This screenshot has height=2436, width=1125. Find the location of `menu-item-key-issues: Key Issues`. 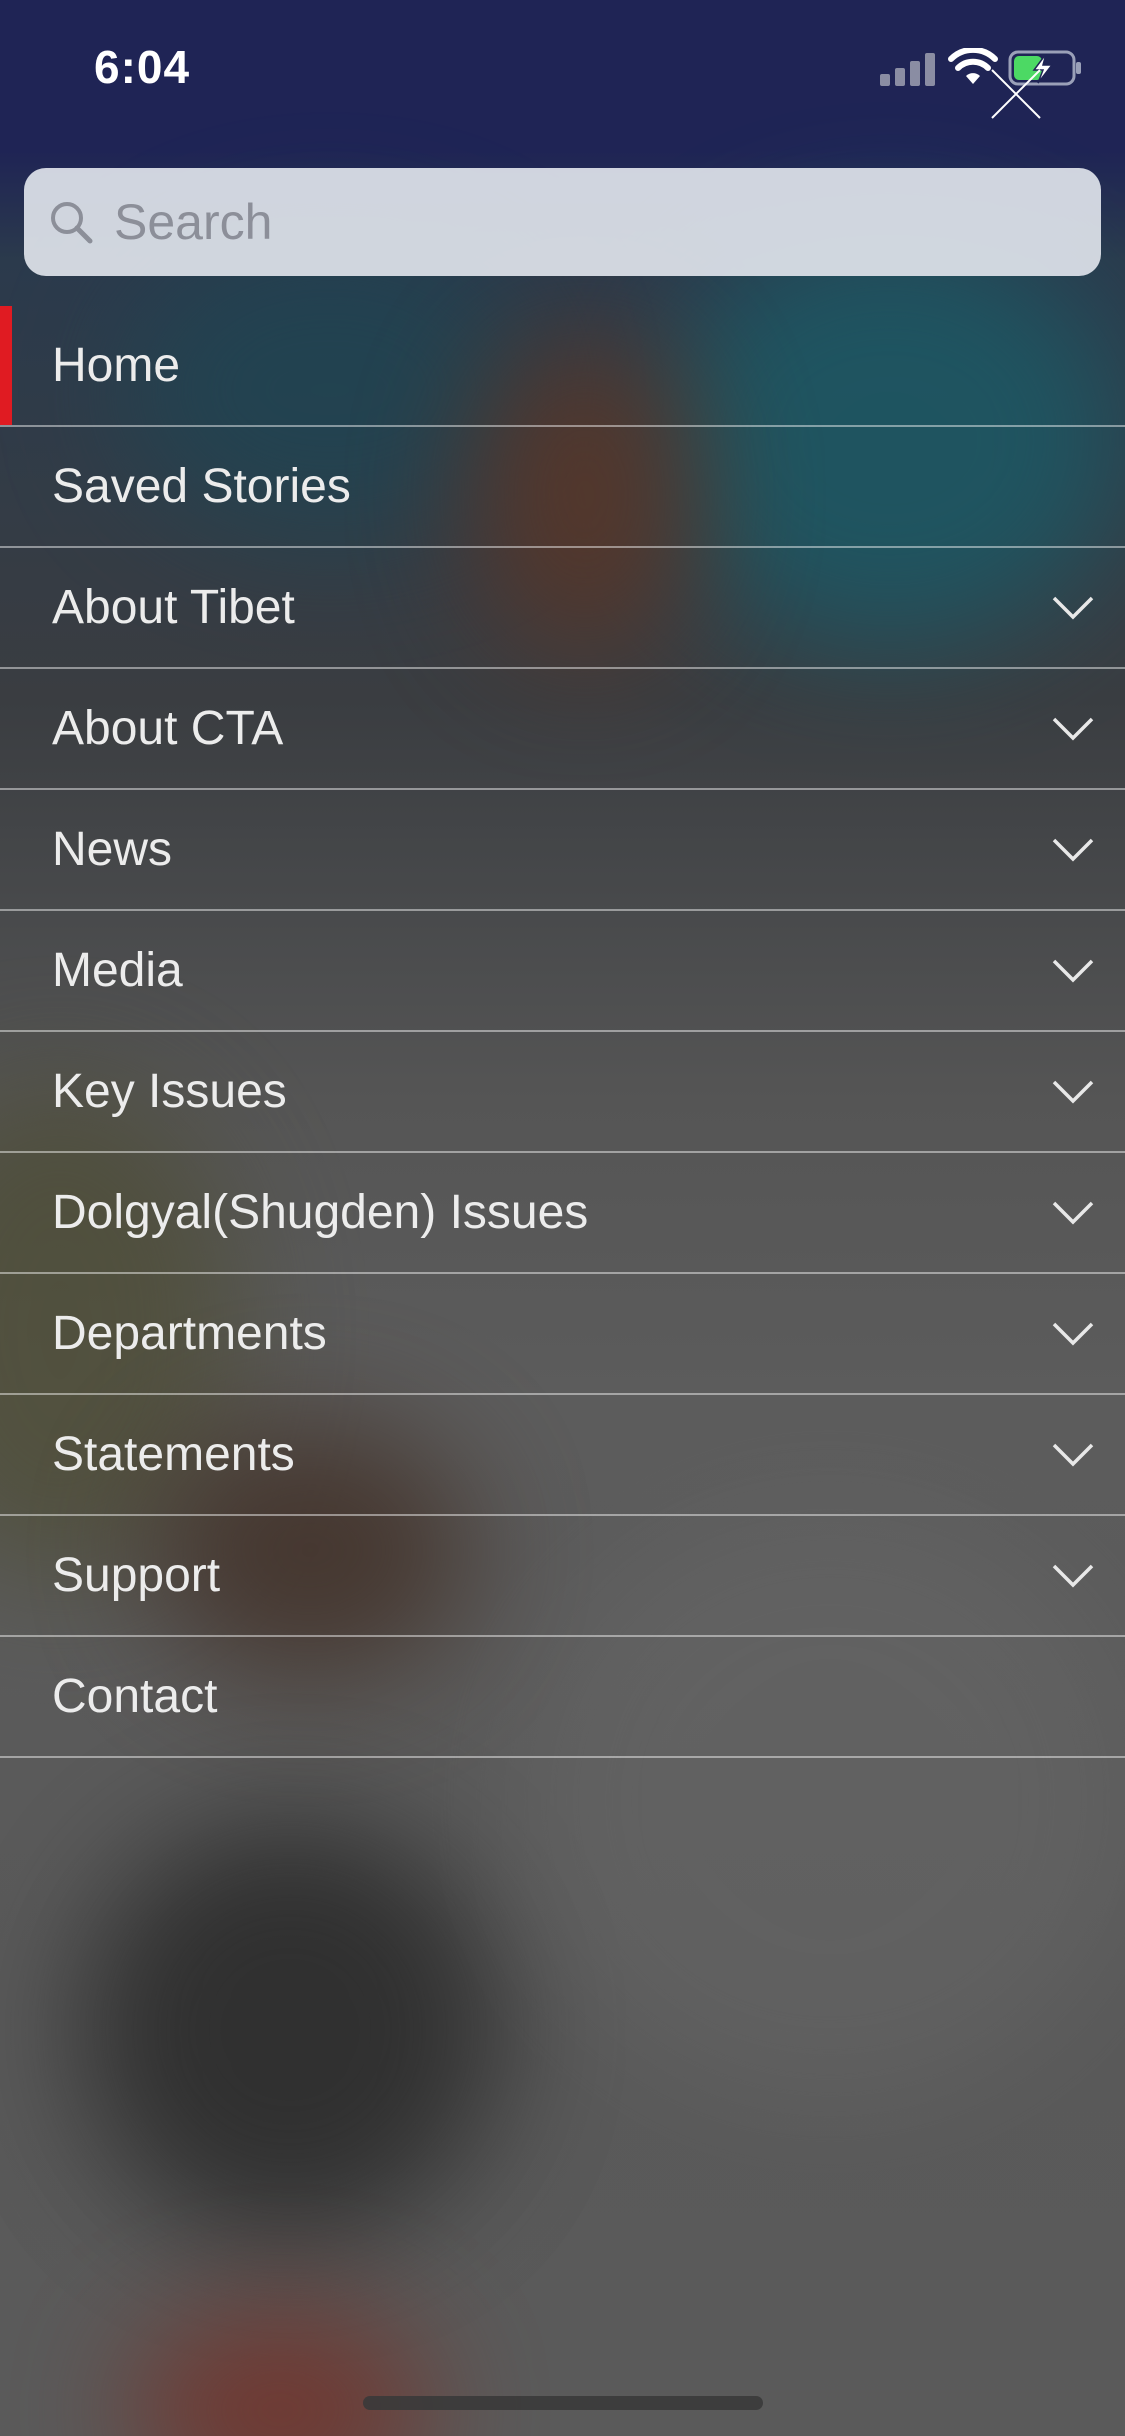

menu-item-key-issues: Key Issues is located at coordinates (562, 1092).